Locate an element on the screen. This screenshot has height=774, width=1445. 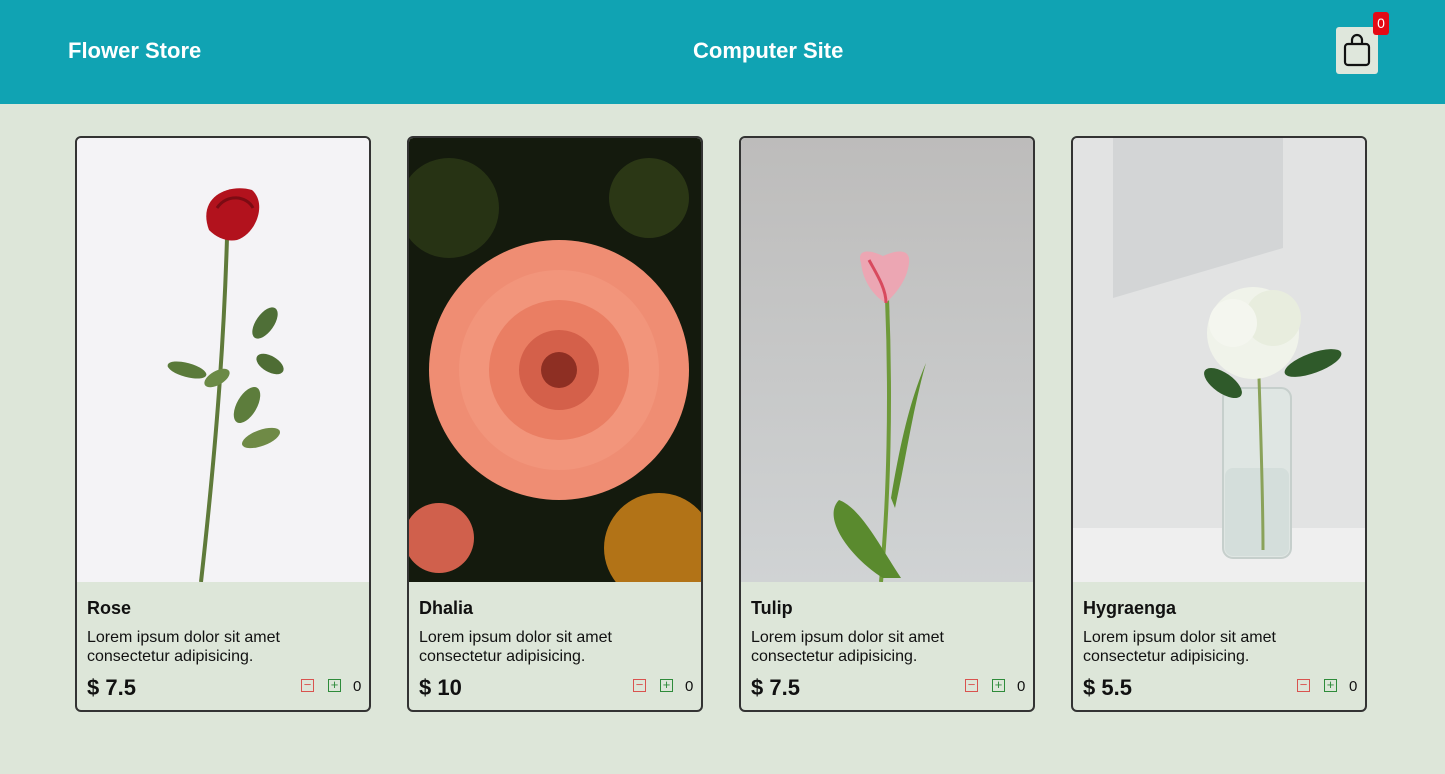
cart-count-badge: 0 is located at coordinates (1381, 23).